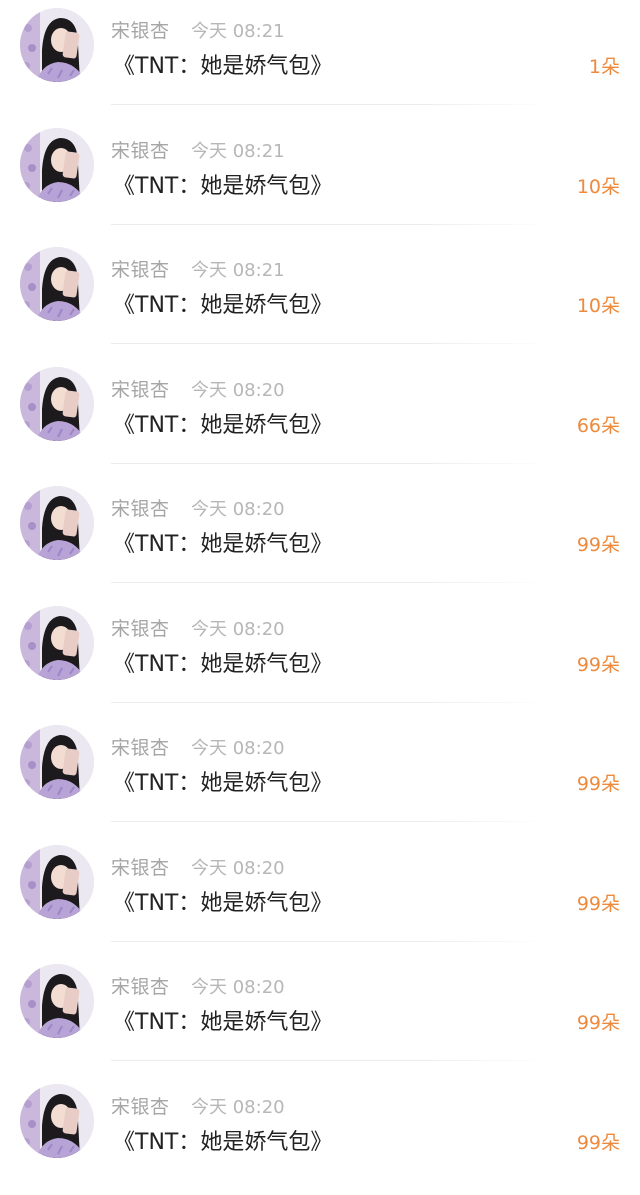  I want to click on gift-count: 66朵, so click(598, 424).